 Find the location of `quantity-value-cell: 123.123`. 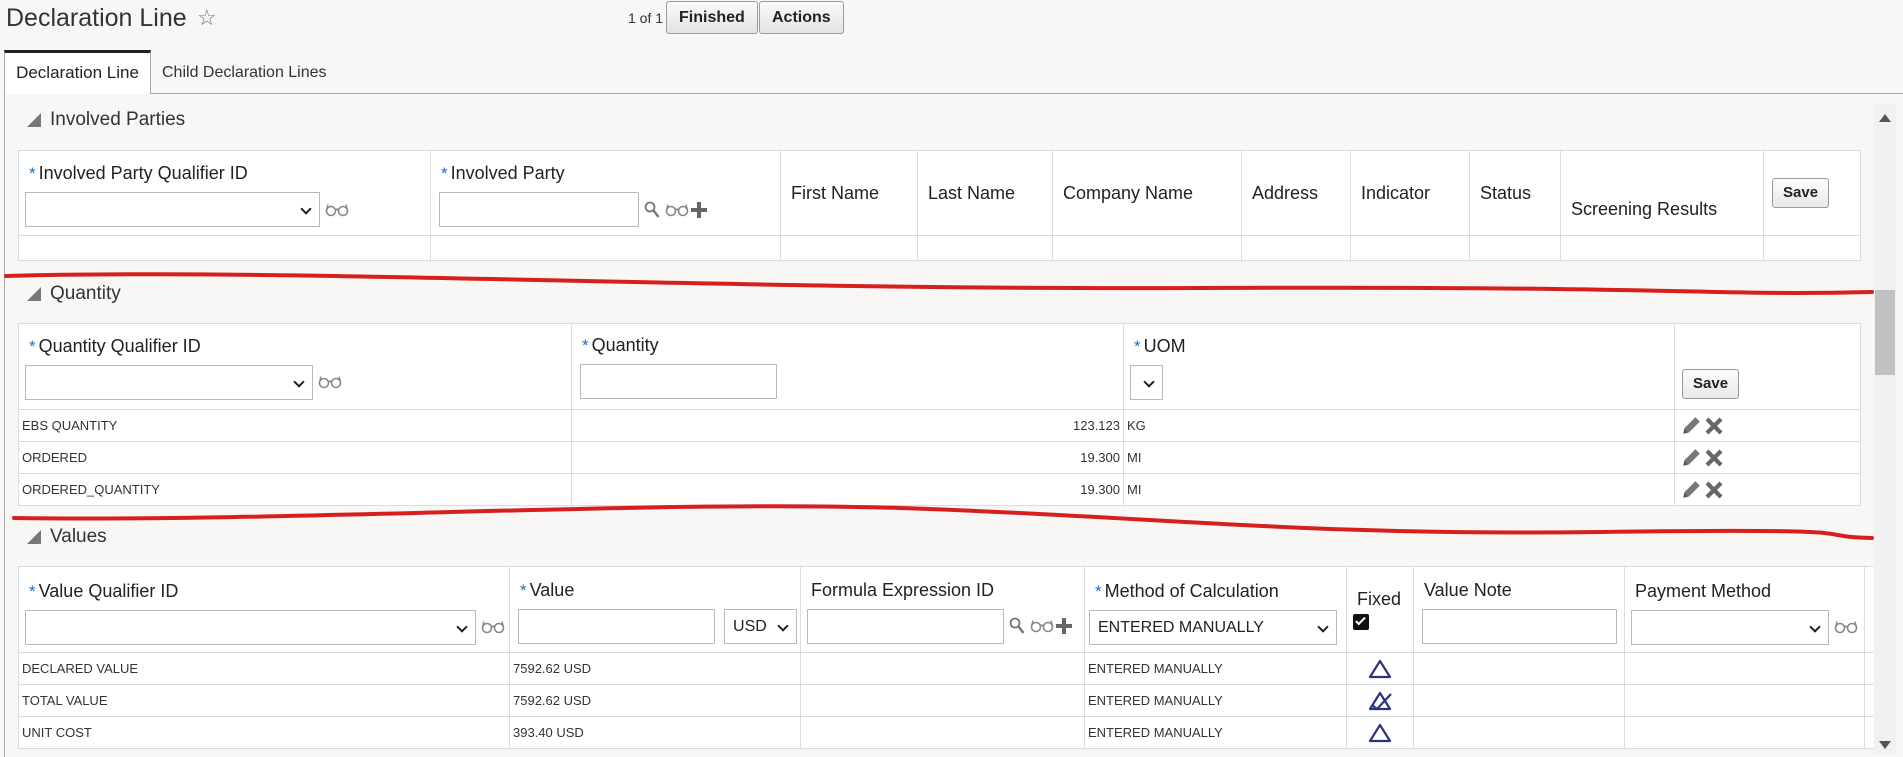

quantity-value-cell: 123.123 is located at coordinates (847, 425).